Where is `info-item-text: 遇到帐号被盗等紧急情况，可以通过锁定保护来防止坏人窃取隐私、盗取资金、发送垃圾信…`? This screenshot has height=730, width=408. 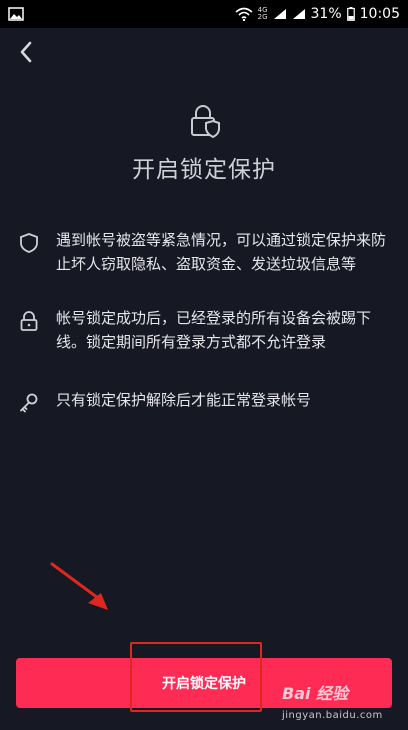 info-item-text: 遇到帐号被盗等紧急情况，可以通过锁定保护来防止坏人窃取隐私、盗取资金、发送垃圾信… is located at coordinates (221, 252).